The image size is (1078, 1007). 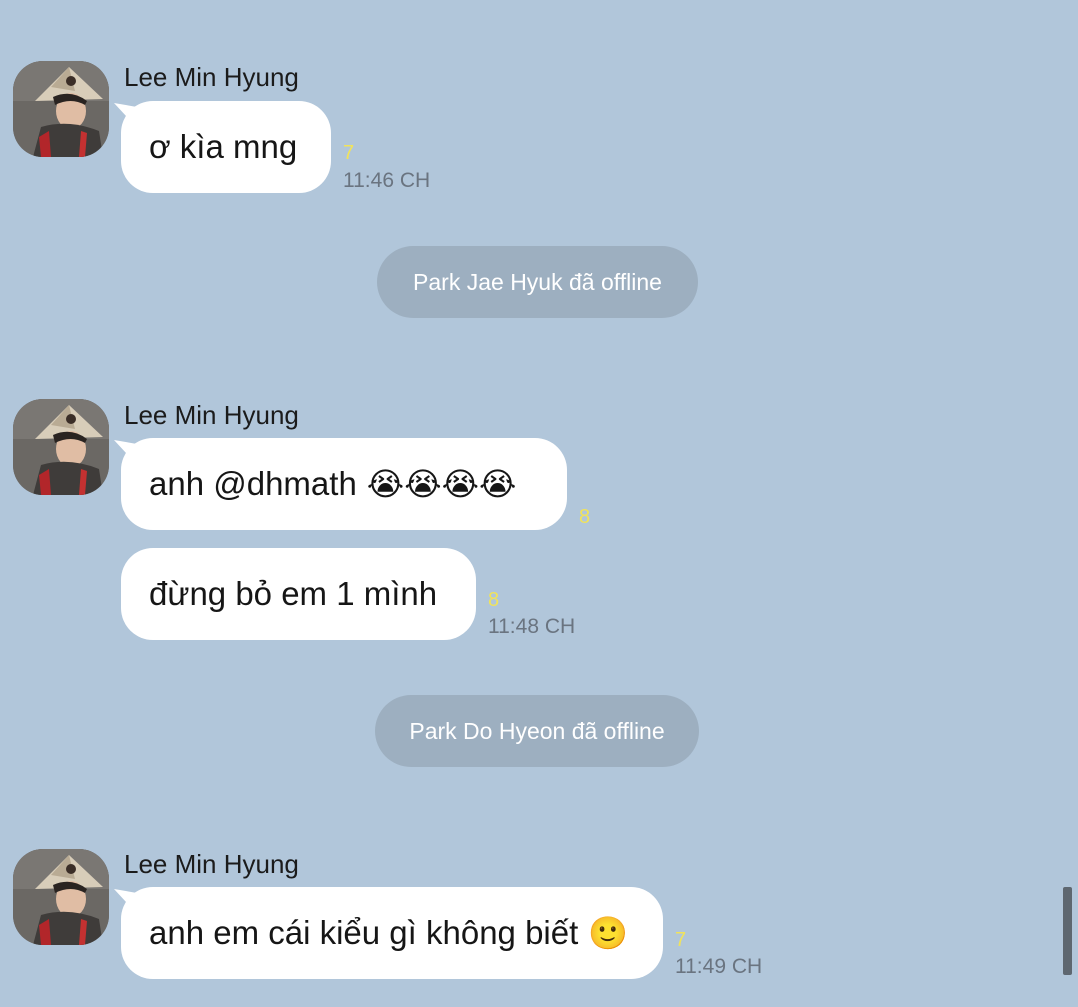 What do you see at coordinates (253, 483) in the screenshot?
I see `message-text: anh @dhmath` at bounding box center [253, 483].